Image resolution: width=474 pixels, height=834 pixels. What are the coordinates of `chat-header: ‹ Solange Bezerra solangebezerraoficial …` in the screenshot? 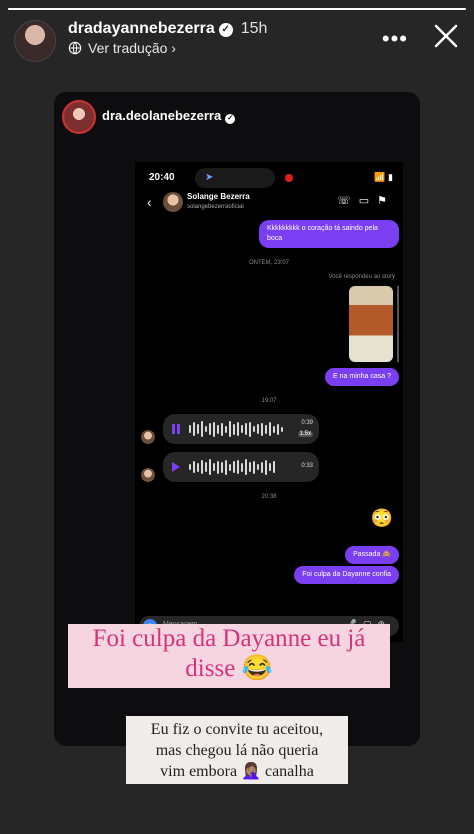 It's located at (269, 204).